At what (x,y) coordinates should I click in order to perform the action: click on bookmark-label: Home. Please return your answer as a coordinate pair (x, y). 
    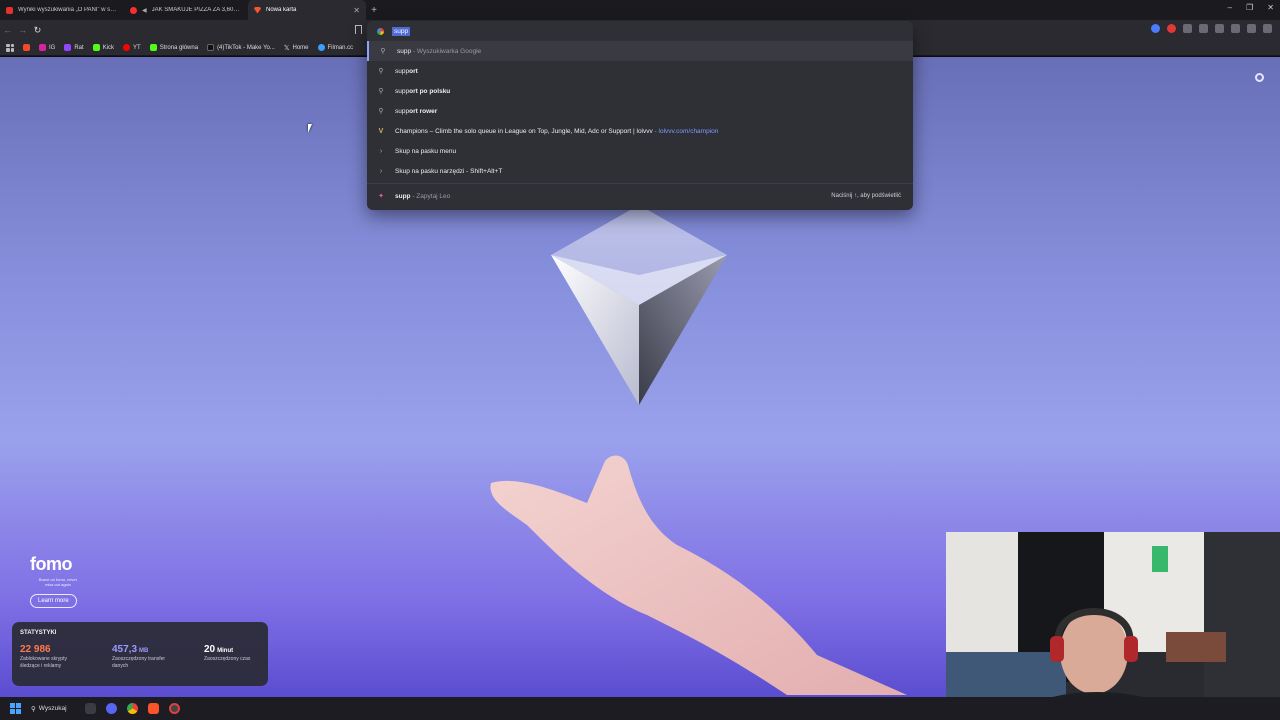
    Looking at the image, I should click on (300, 47).